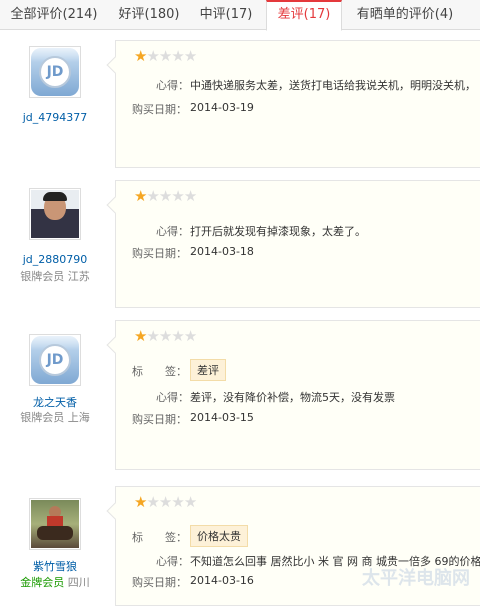  What do you see at coordinates (333, 85) in the screenshot?
I see `comment-text: 中通快递服务太差，送货打电话给我说关机，明明没关机，` at bounding box center [333, 85].